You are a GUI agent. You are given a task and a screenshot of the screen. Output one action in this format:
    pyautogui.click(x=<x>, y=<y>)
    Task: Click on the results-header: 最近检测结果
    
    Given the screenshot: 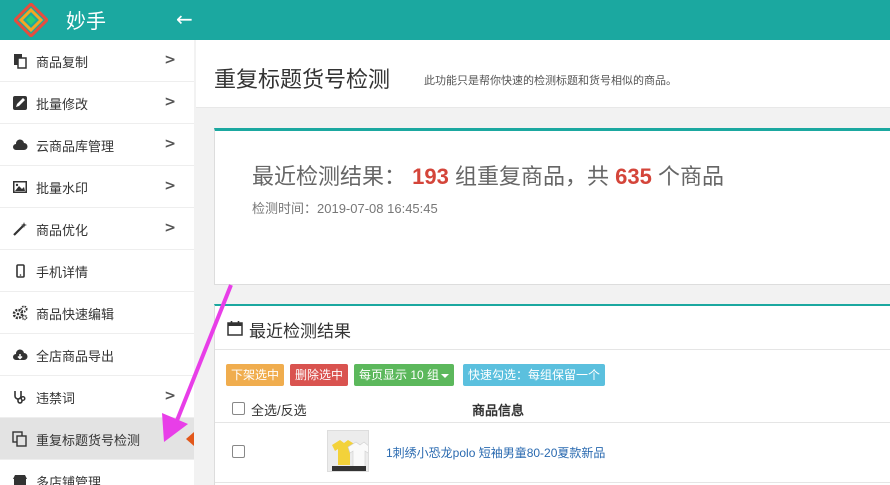 What is the action you would take?
    pyautogui.click(x=552, y=328)
    